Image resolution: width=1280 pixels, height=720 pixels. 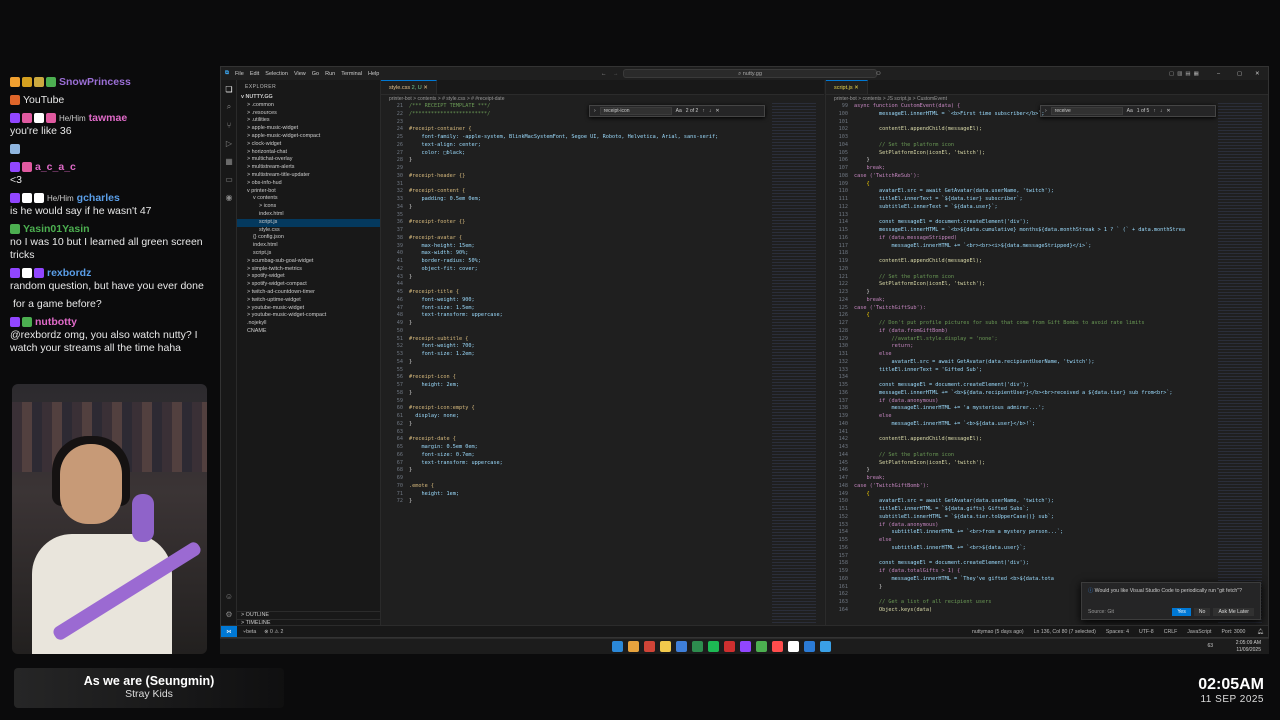 I want to click on file-tree-item: > obs-info-hud, so click(x=308, y=184).